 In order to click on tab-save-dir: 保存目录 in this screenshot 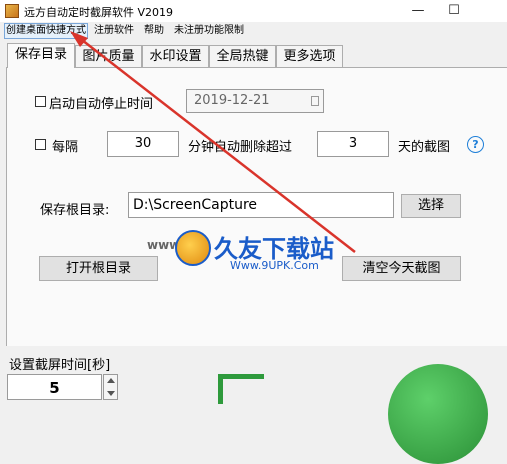, I will do `click(41, 55)`.